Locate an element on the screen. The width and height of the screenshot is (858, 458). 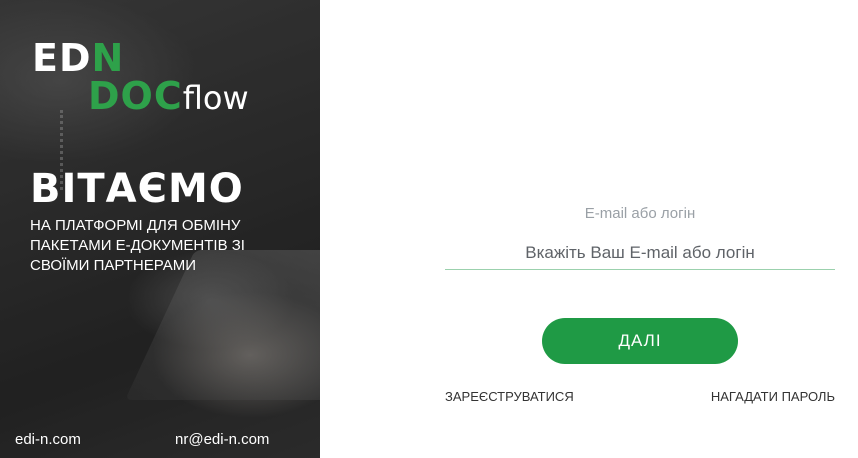
next-button: ДАЛІ is located at coordinates (640, 341).